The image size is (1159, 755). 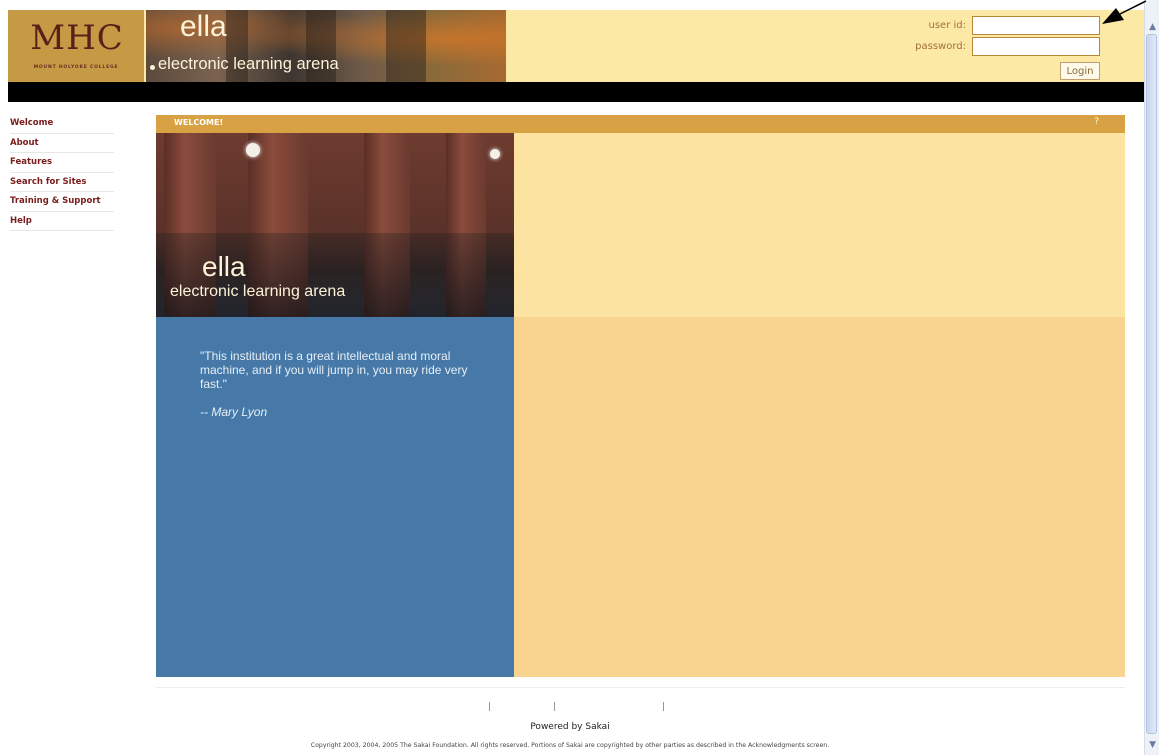 I want to click on password-label: password:, so click(x=940, y=46).